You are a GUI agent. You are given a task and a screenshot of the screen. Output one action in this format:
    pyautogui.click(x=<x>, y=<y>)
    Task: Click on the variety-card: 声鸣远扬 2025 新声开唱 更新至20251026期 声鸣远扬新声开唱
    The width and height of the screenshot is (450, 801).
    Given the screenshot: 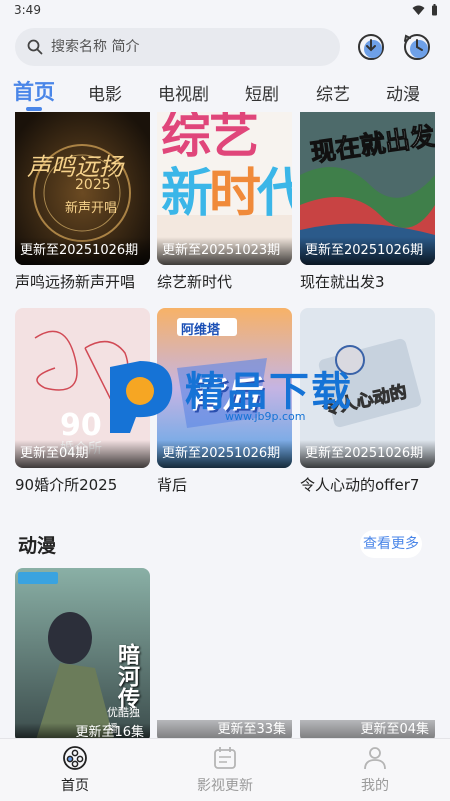 What is the action you would take?
    pyautogui.click(x=82, y=202)
    